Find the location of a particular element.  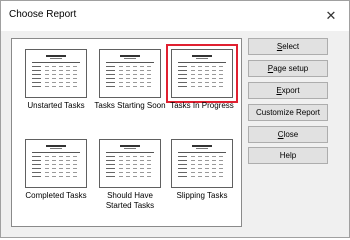

report-tile-completed-tasks: Completed Tasks is located at coordinates (56, 169).